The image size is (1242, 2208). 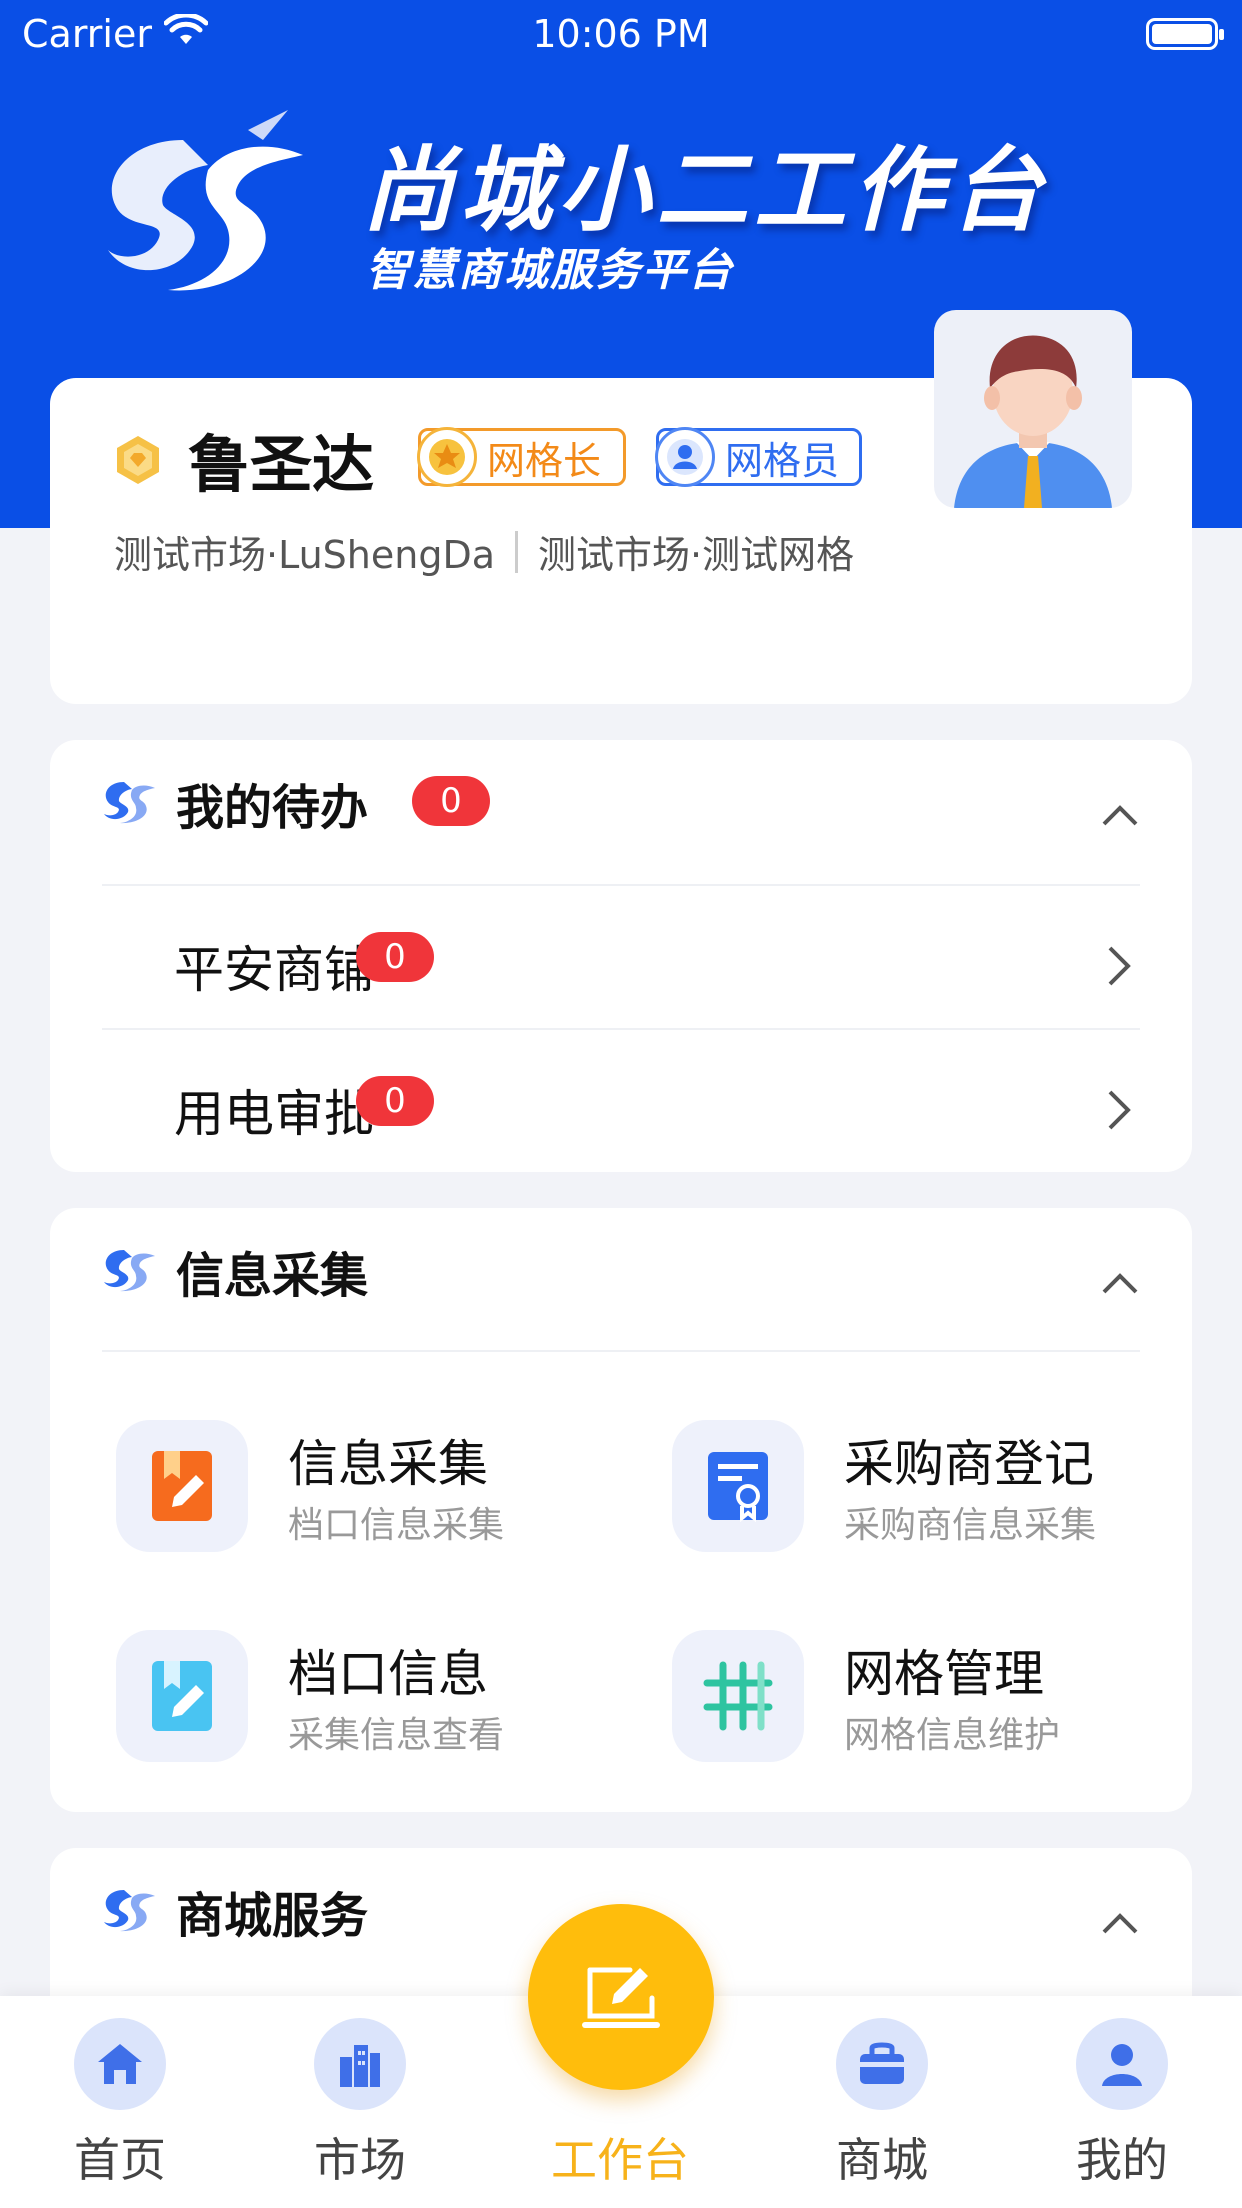 What do you see at coordinates (388, 1674) in the screenshot?
I see `tile-title: 档口信息` at bounding box center [388, 1674].